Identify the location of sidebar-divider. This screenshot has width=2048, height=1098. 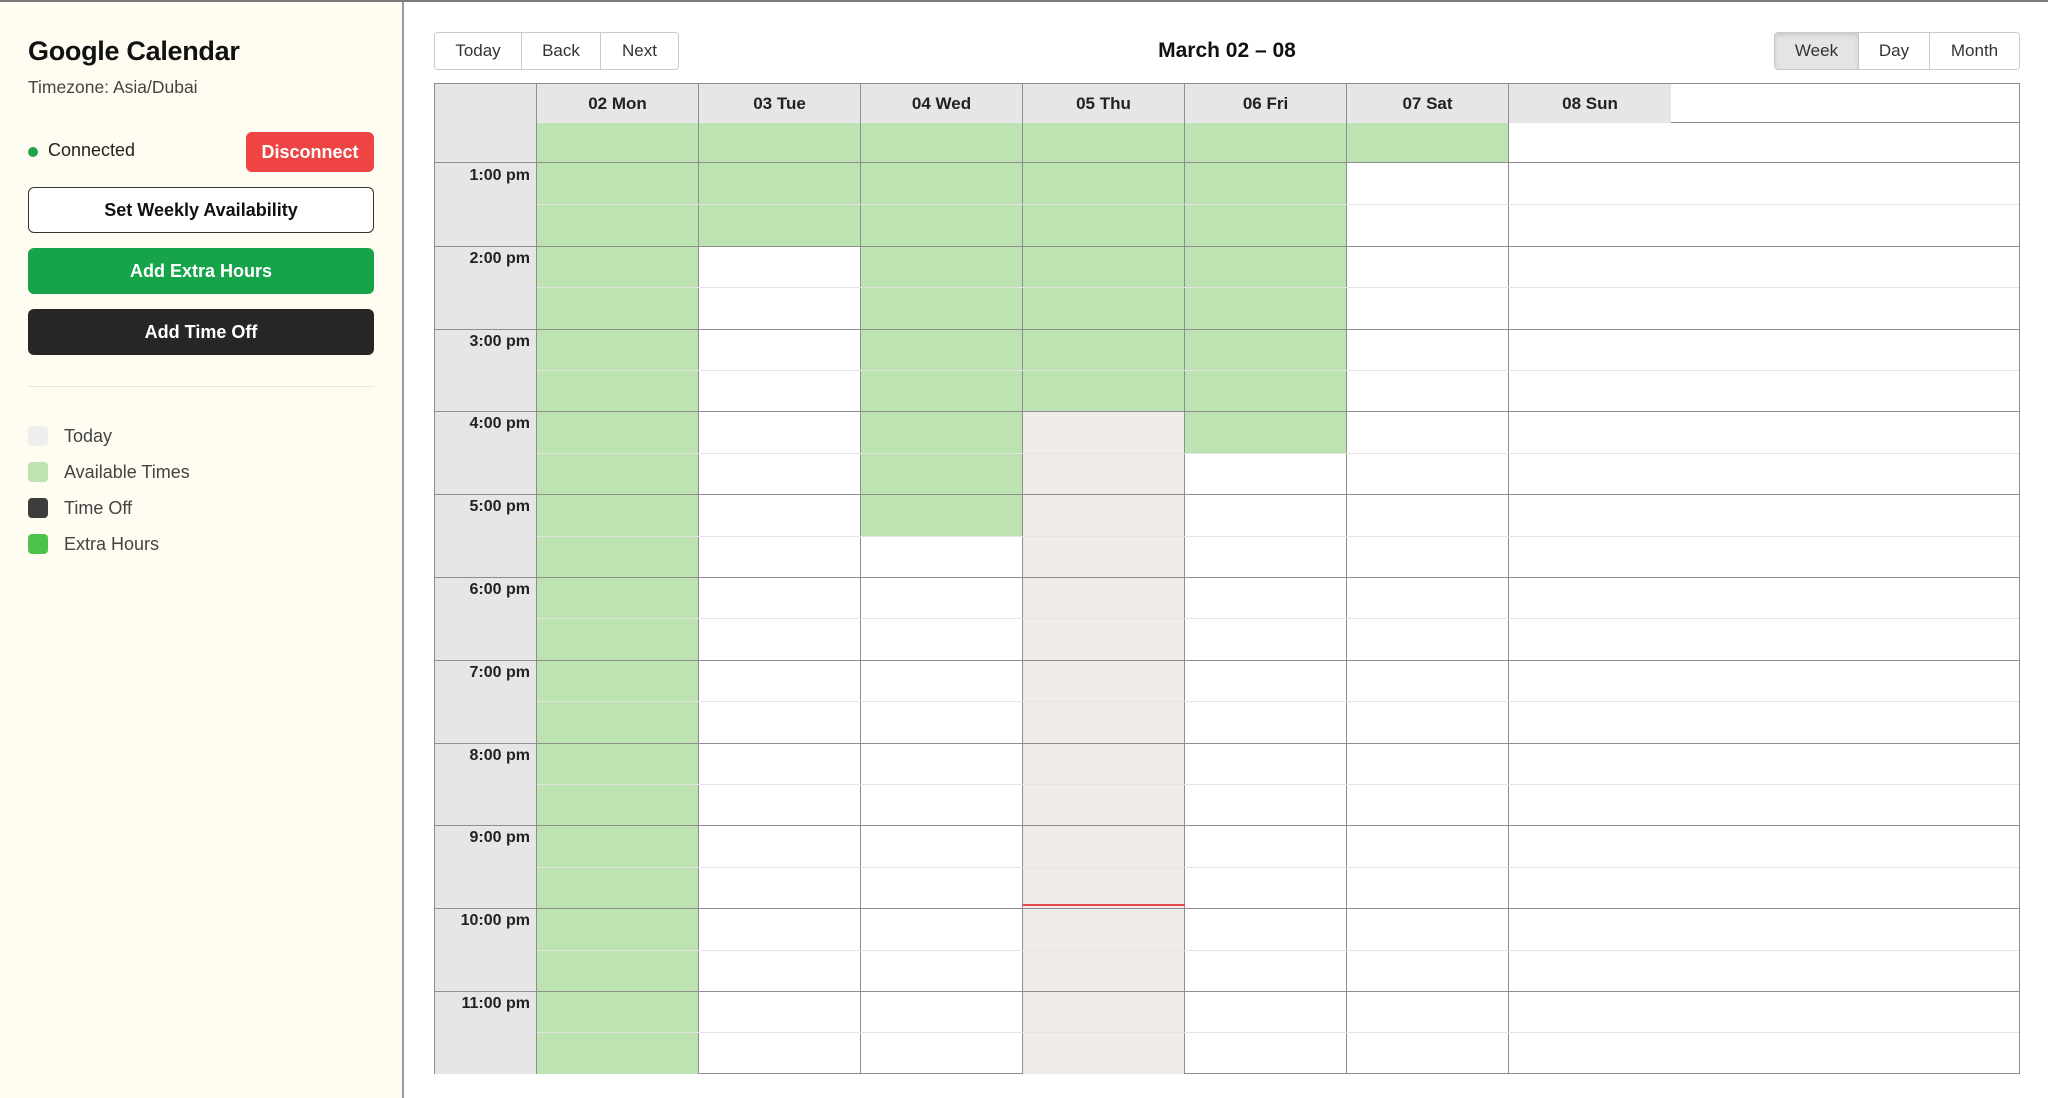
(201, 386).